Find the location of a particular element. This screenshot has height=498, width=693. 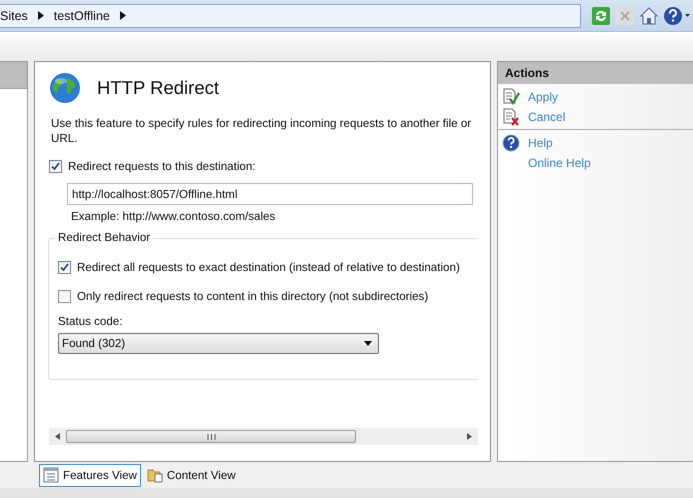

destination-field: http://localhost:8057/Offline.html is located at coordinates (270, 194).